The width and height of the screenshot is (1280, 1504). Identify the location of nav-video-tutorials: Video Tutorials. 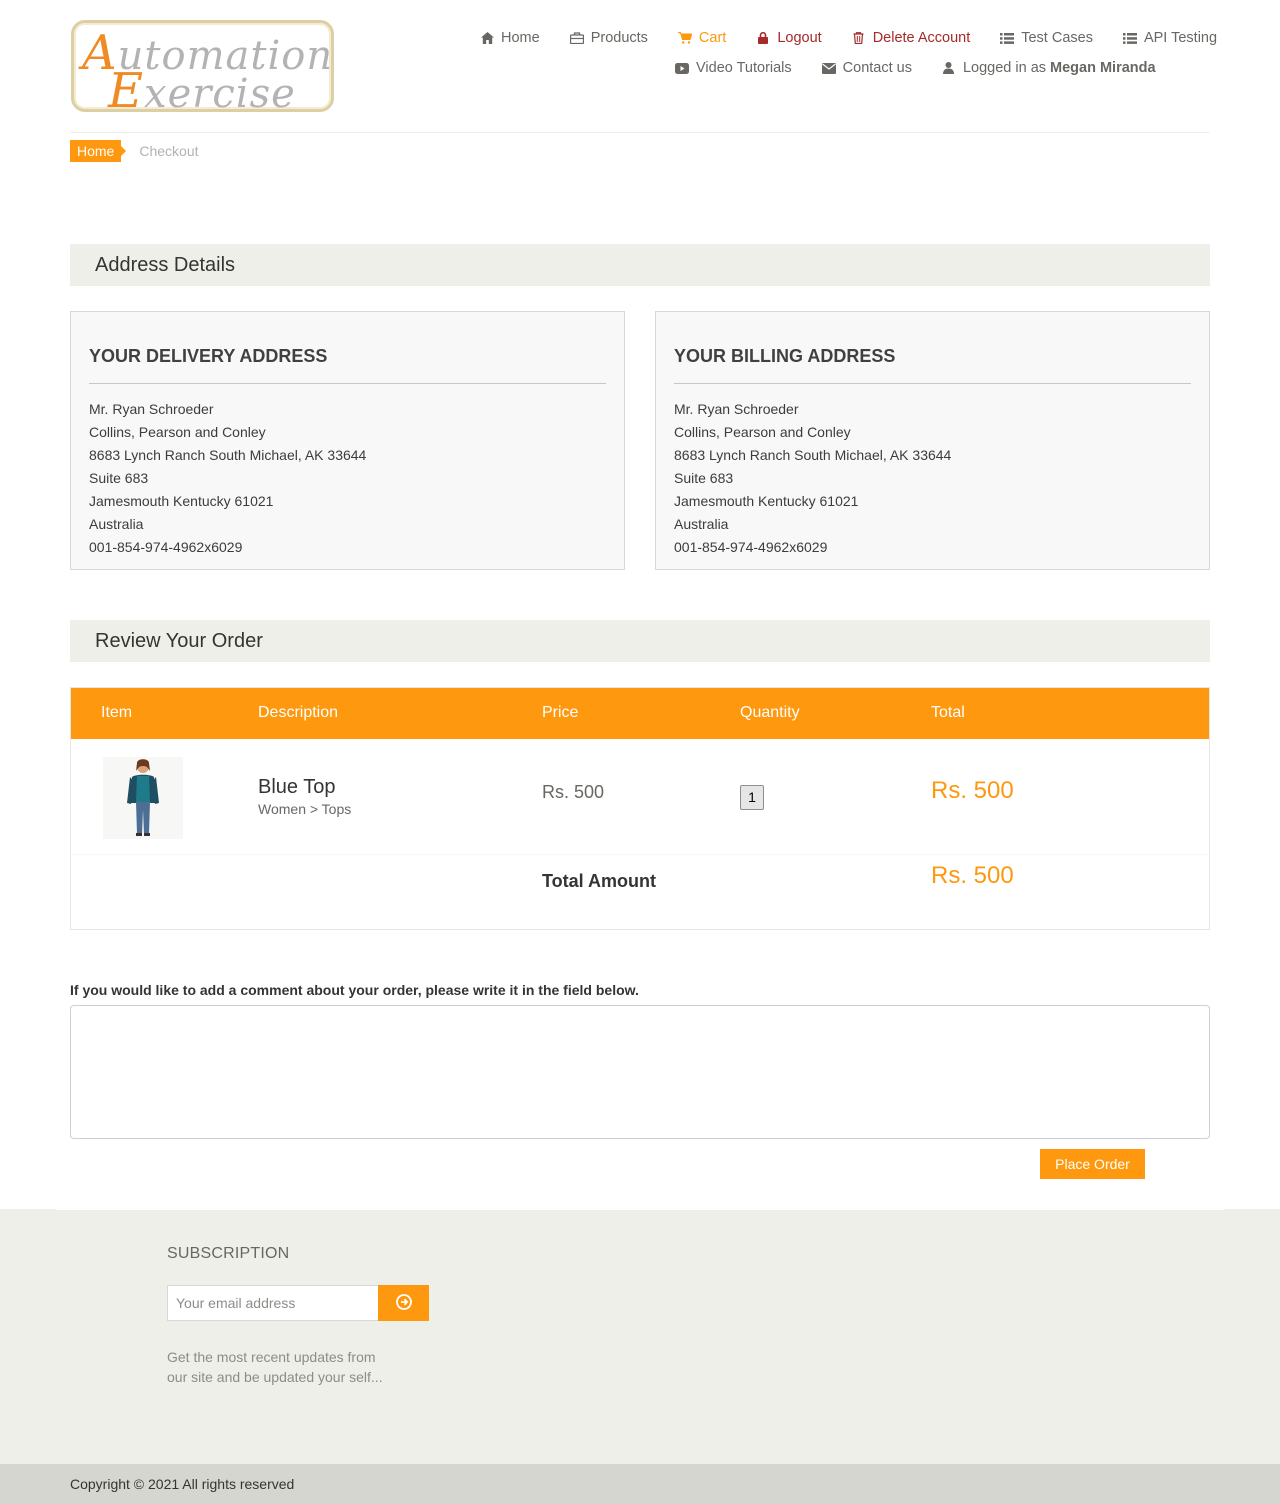
(733, 68).